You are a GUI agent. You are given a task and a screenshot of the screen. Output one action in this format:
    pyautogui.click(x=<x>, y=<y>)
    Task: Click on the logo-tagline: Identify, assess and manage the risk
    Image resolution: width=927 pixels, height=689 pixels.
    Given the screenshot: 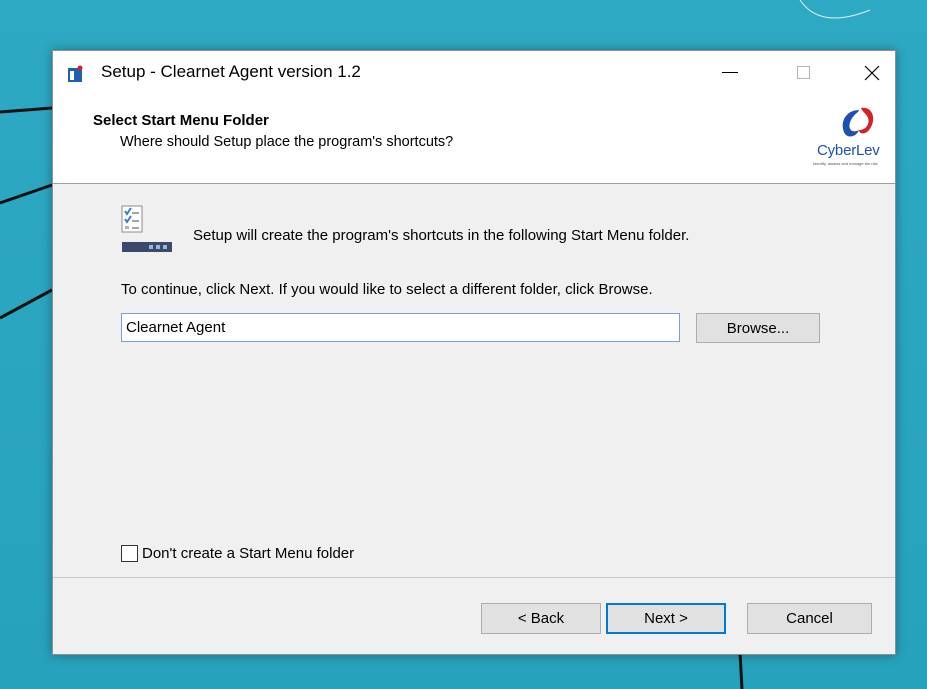 What is the action you would take?
    pyautogui.click(x=845, y=163)
    